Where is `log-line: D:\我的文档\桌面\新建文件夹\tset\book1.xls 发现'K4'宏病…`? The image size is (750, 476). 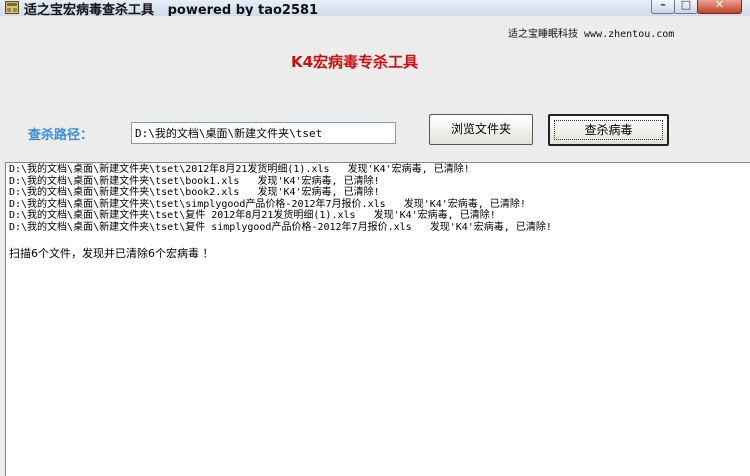 log-line: D:\我的文档\桌面\新建文件夹\tset\book1.xls 发现'K4'宏病… is located at coordinates (194, 181).